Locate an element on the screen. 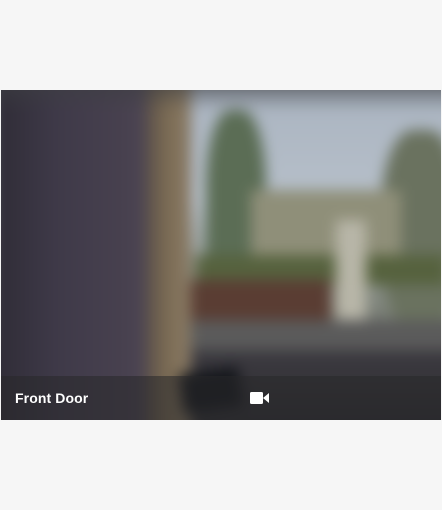  camera-label-bar: Front Door is located at coordinates (221, 398).